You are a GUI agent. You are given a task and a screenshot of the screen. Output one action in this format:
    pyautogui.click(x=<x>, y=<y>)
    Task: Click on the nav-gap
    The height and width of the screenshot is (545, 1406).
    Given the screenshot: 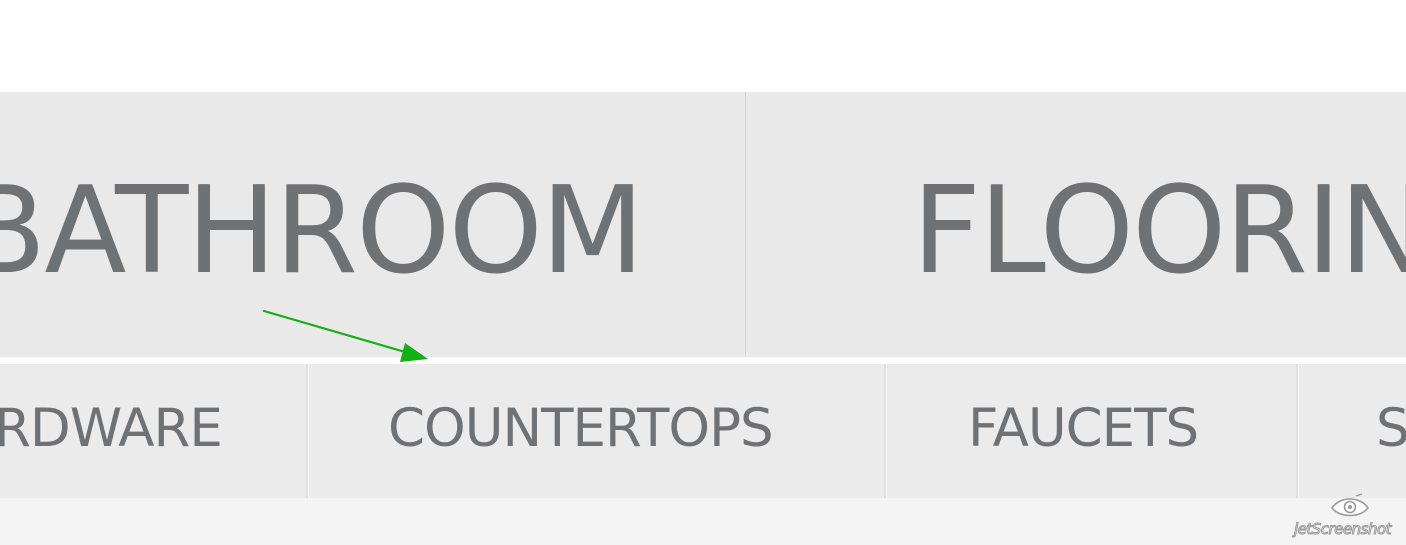 What is the action you would take?
    pyautogui.click(x=703, y=360)
    